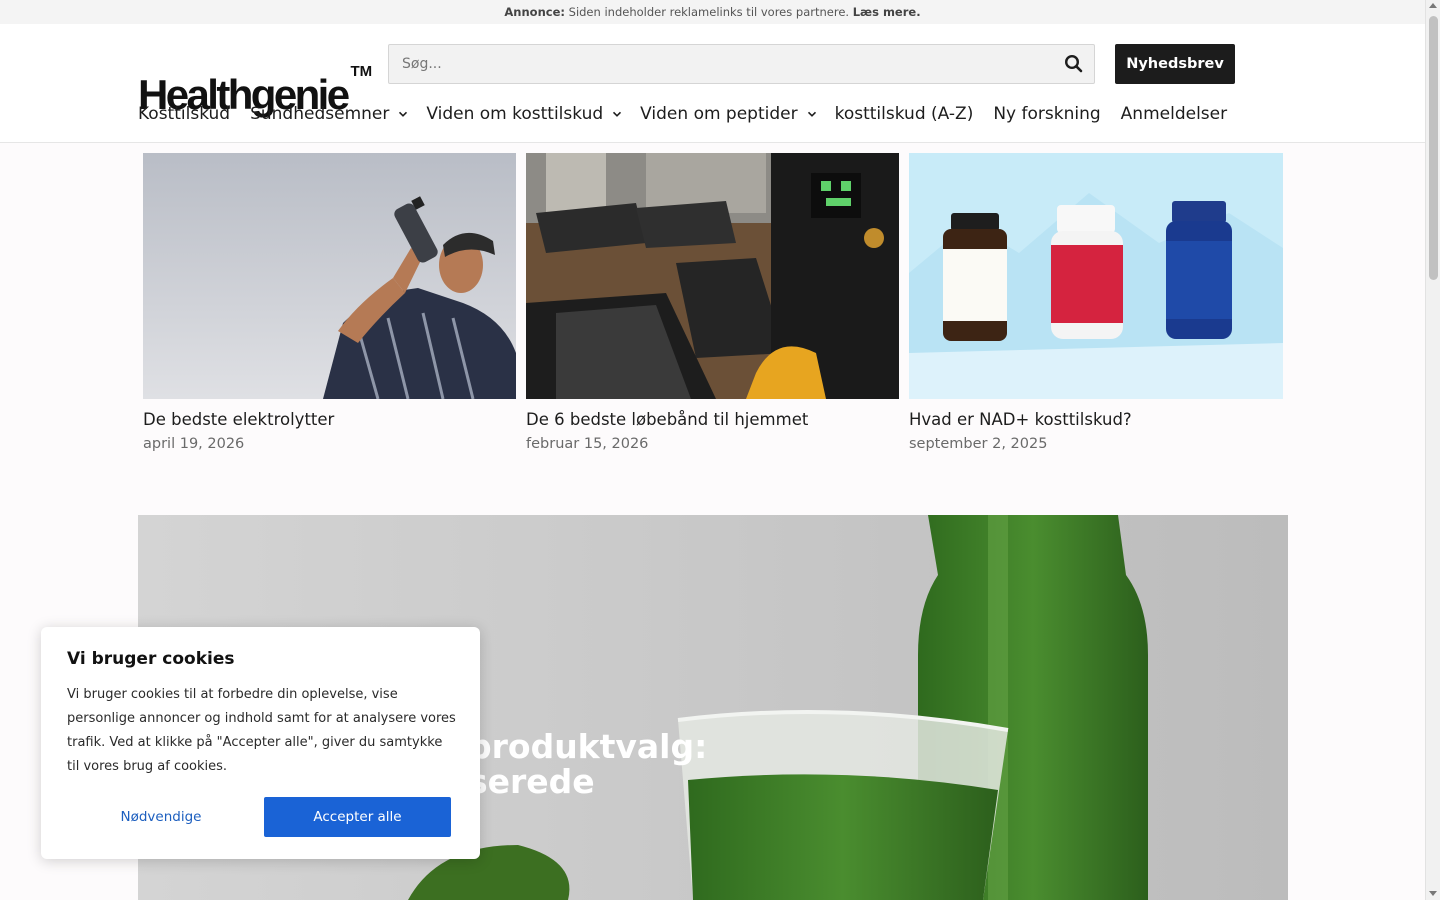 The height and width of the screenshot is (900, 1440). I want to click on accept-all-button: Accepter alle, so click(357, 817).